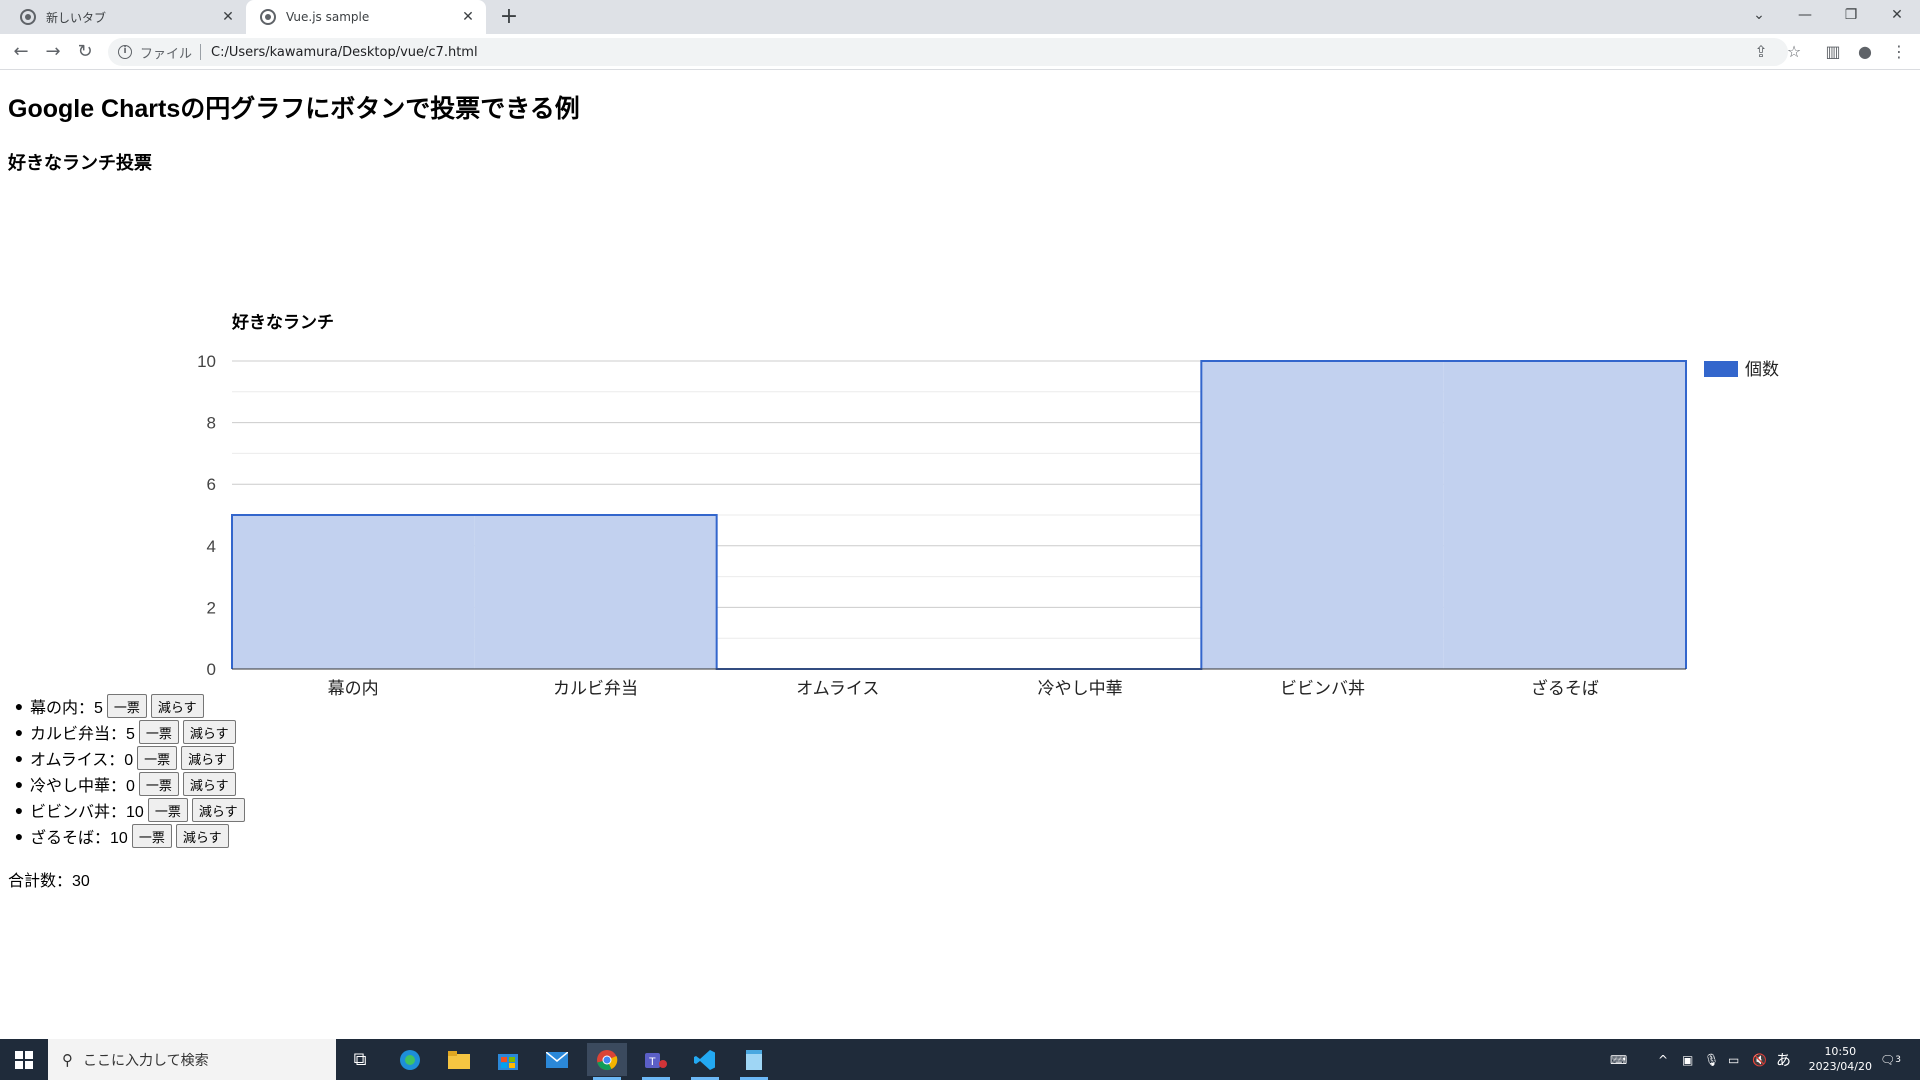 This screenshot has width=1920, height=1080. Describe the element at coordinates (125, 52) in the screenshot. I see `info-icon: i` at that location.